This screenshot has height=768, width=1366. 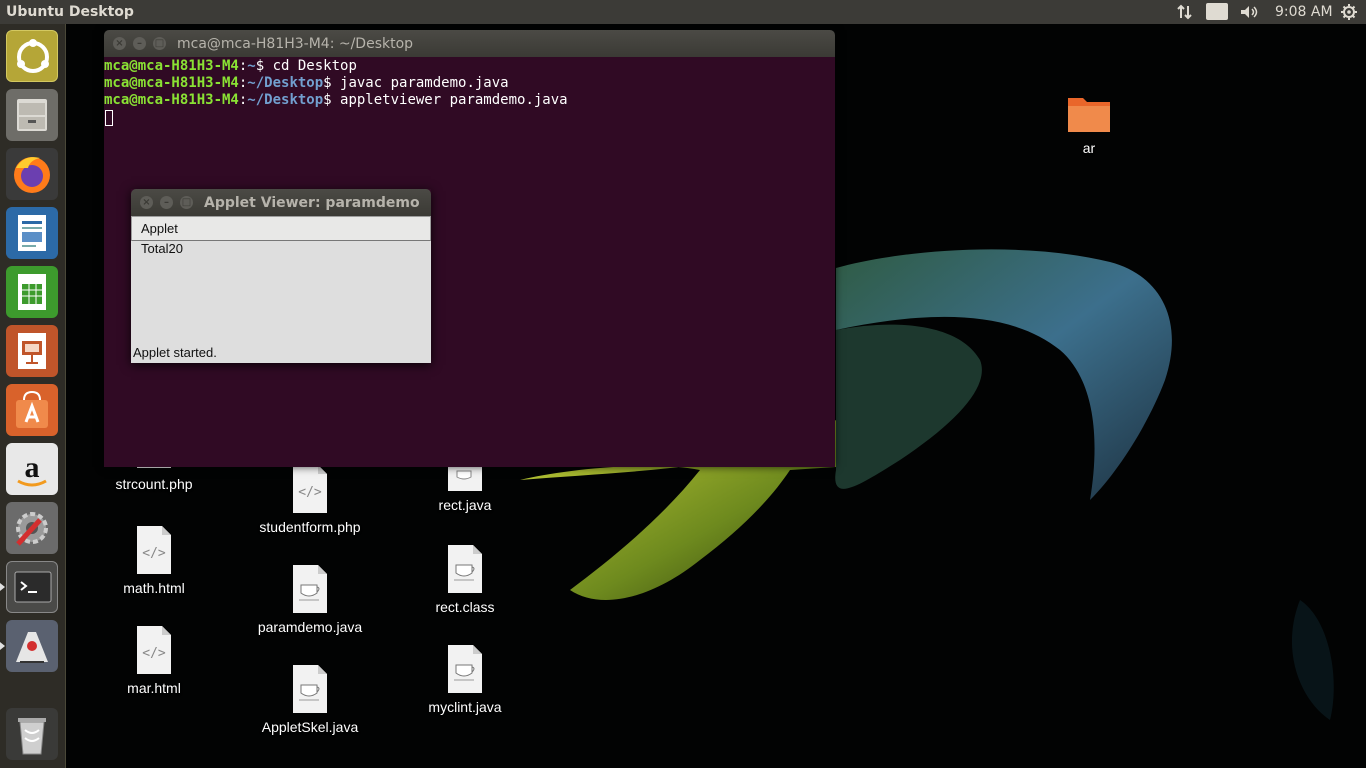 I want to click on desktop-icon-label: AppletSkel.java, so click(x=310, y=727).